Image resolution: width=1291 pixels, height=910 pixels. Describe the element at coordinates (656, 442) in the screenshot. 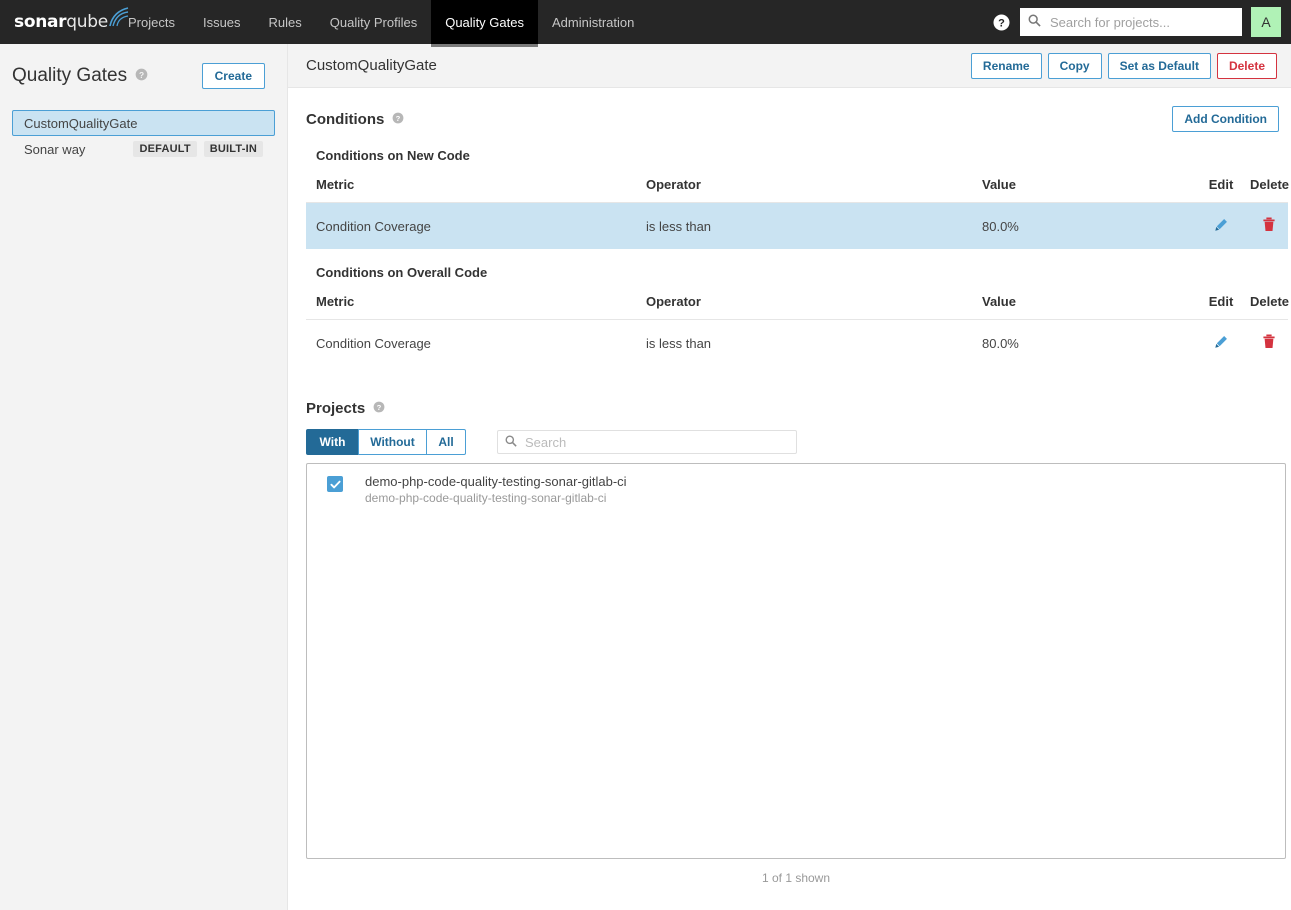

I see `projects-search-input` at that location.